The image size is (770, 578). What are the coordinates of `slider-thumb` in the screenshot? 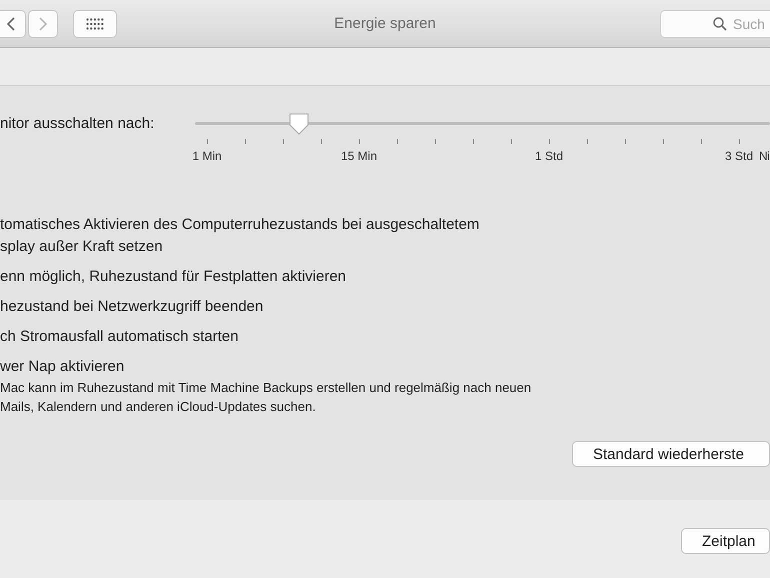 It's located at (299, 124).